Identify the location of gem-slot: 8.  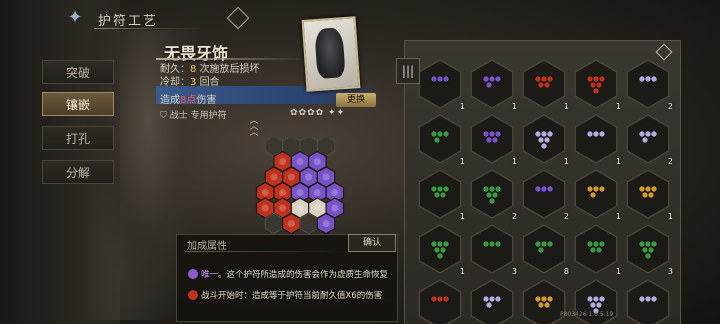
(545, 250).